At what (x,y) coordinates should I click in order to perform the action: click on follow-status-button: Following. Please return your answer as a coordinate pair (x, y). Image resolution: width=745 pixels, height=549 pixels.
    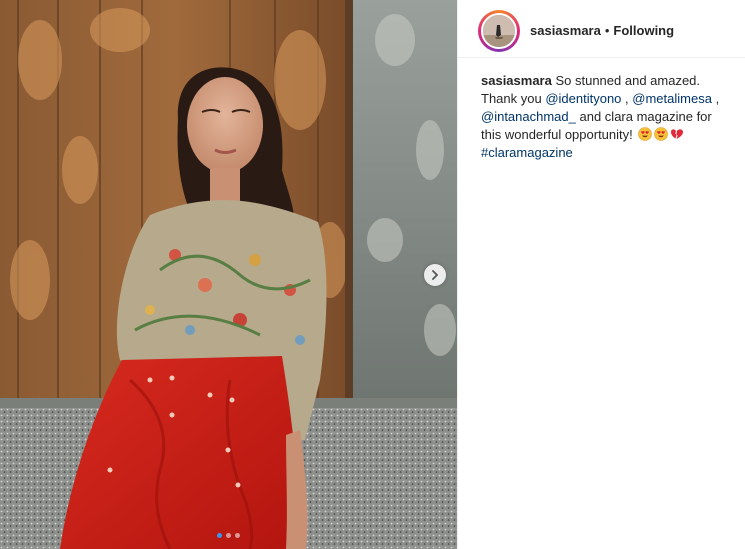
    Looking at the image, I should click on (643, 30).